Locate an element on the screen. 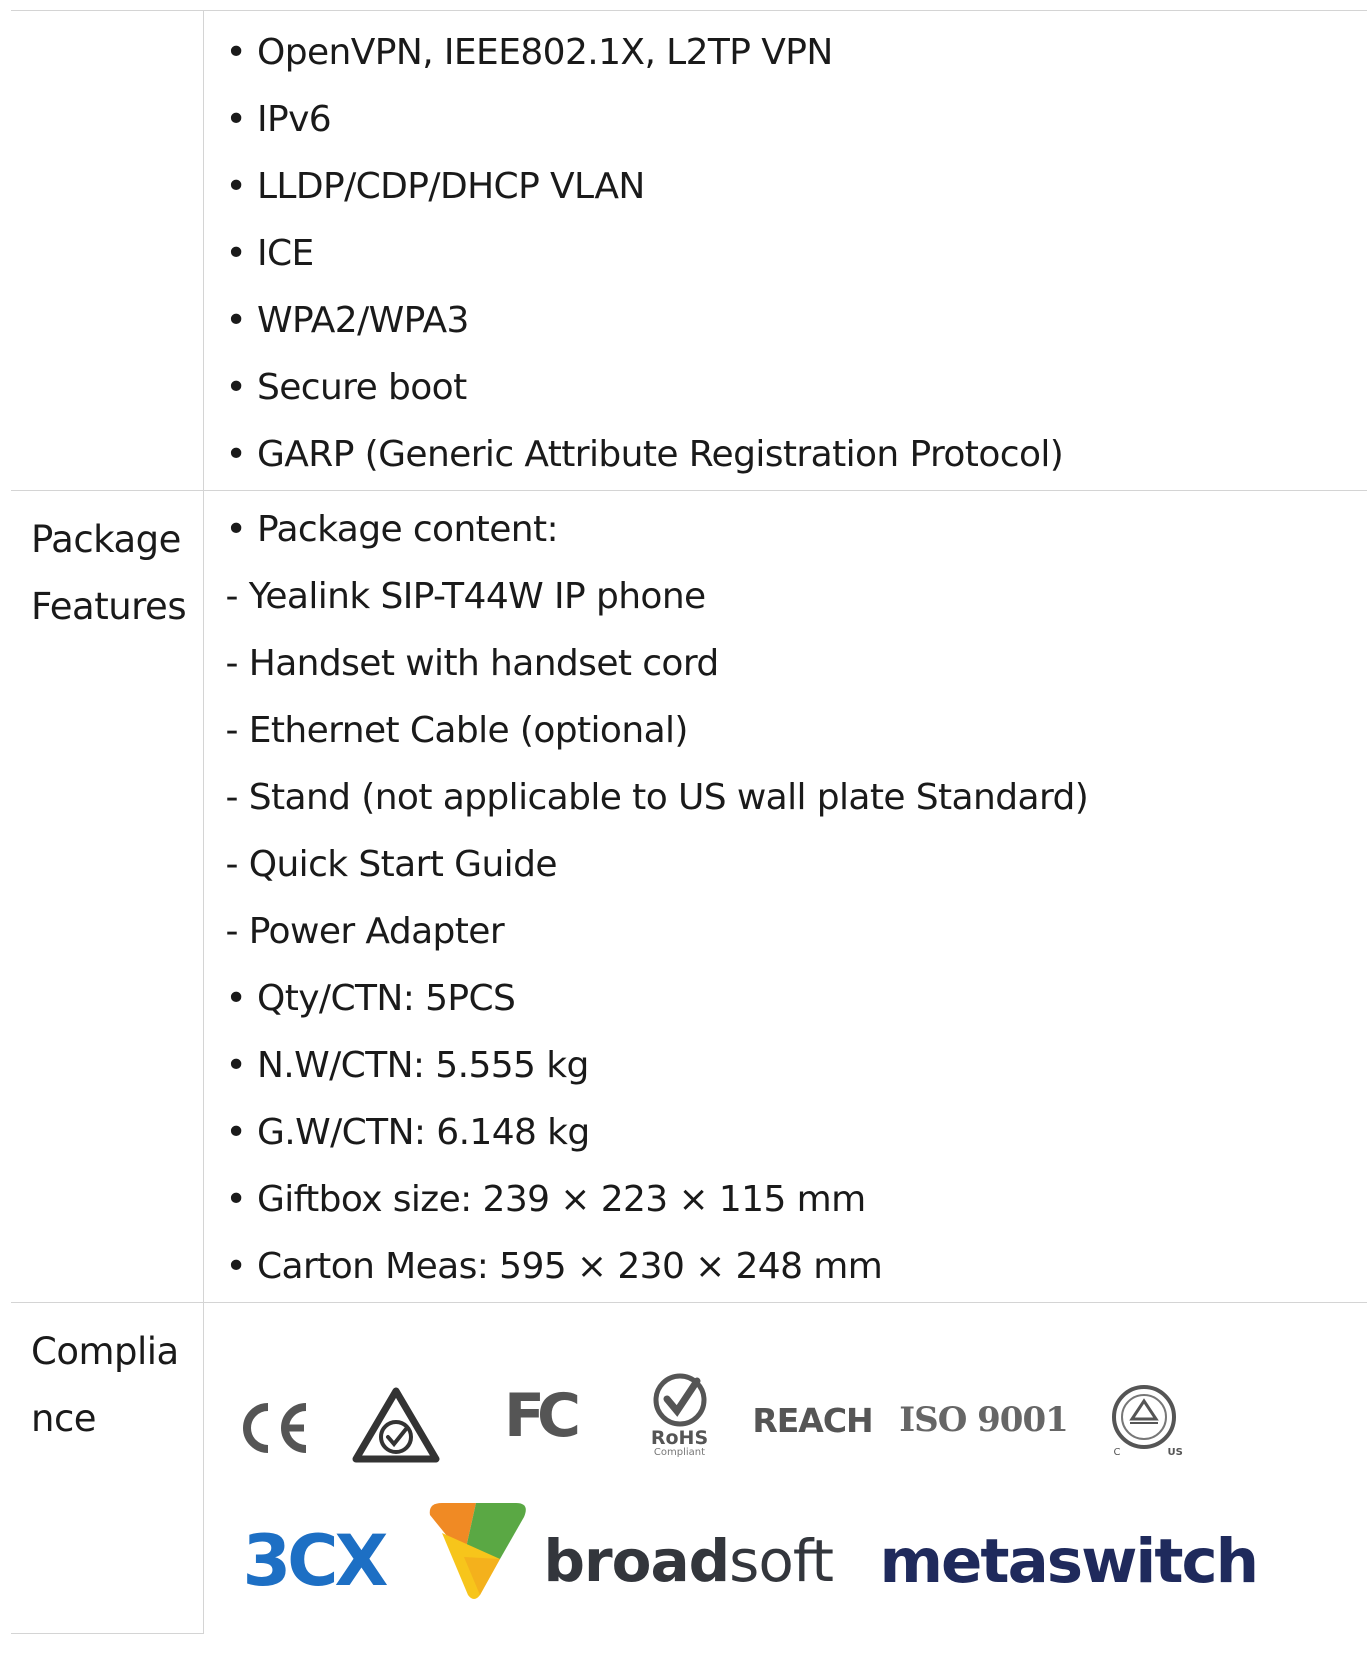  list-item: - Quick Start Guide is located at coordinates (391, 864).